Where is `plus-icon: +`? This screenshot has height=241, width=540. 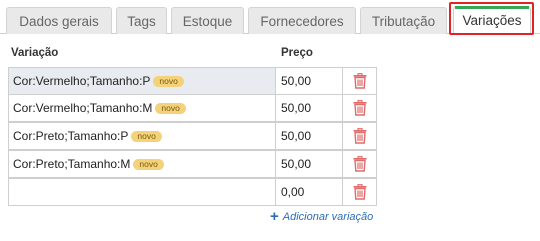
plus-icon: + is located at coordinates (274, 216).